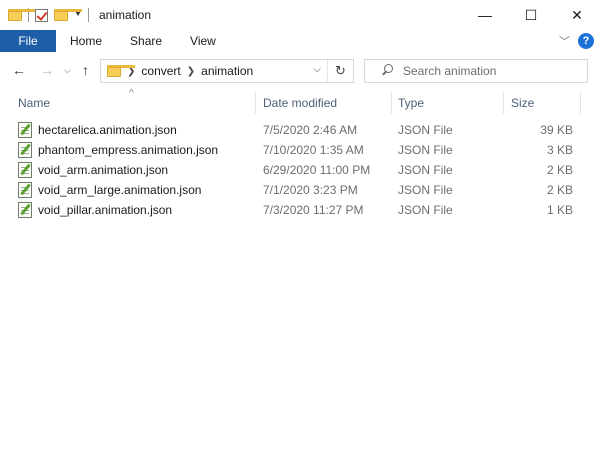  What do you see at coordinates (103, 170) in the screenshot?
I see `file-name: void_arm.animation.json` at bounding box center [103, 170].